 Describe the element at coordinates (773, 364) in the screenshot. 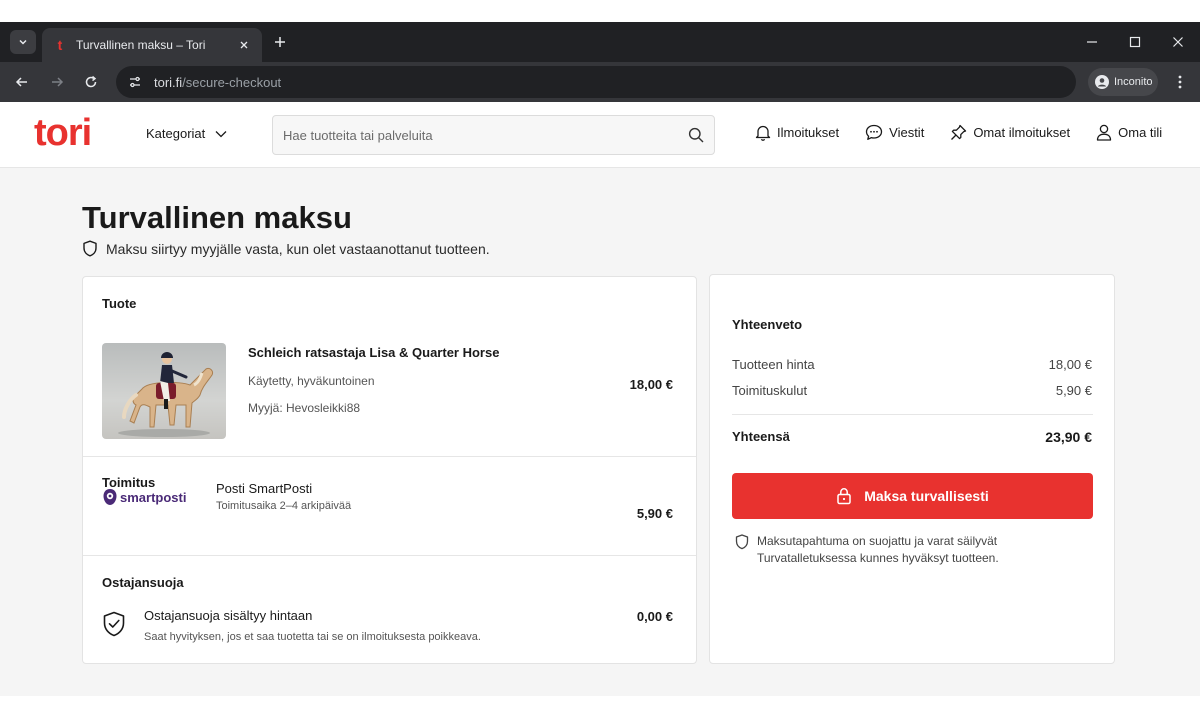

I see `summary-product-price-label: Tuotteen hinta` at that location.